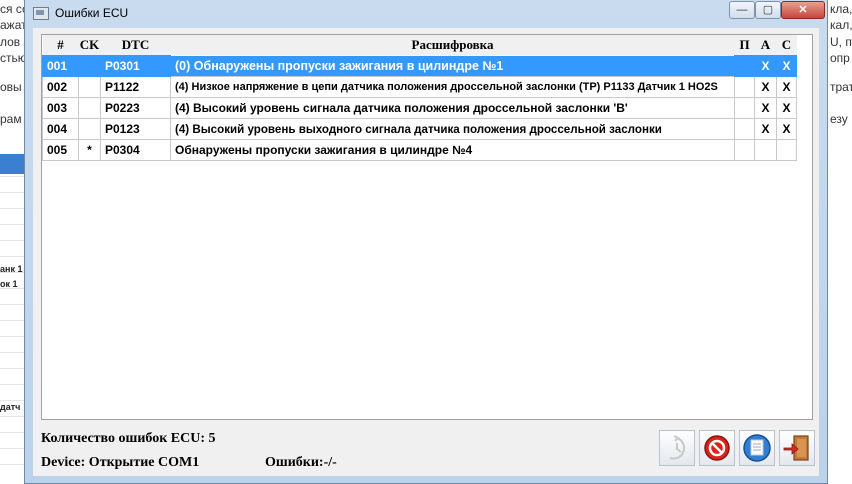 This screenshot has height=484, width=852. I want to click on cell-dtc: P1122, so click(135, 87).